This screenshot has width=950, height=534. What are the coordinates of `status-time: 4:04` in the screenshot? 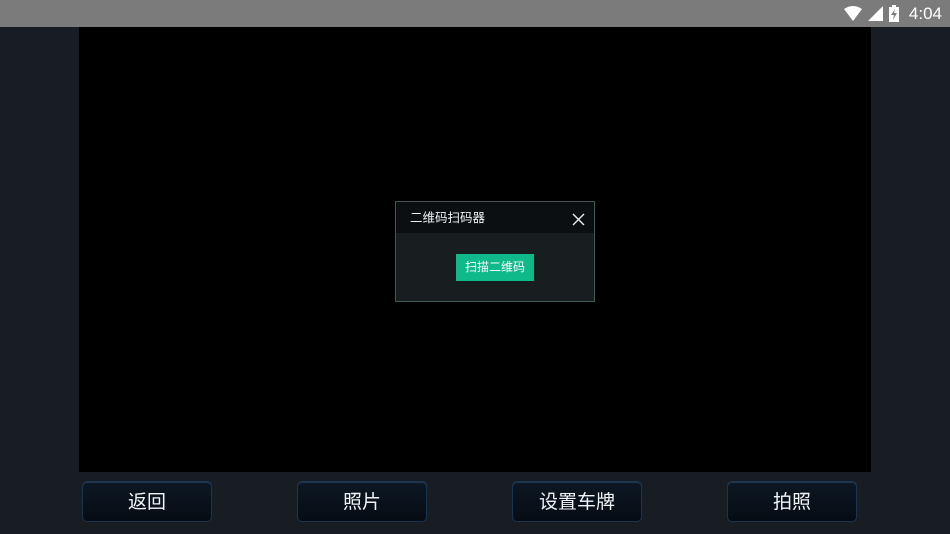 It's located at (925, 13).